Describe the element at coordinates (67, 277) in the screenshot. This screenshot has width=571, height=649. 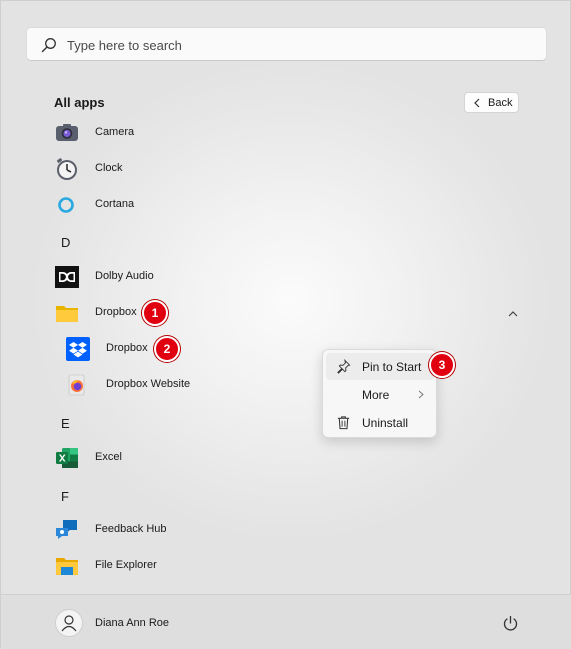
I see `dolby-icon` at that location.